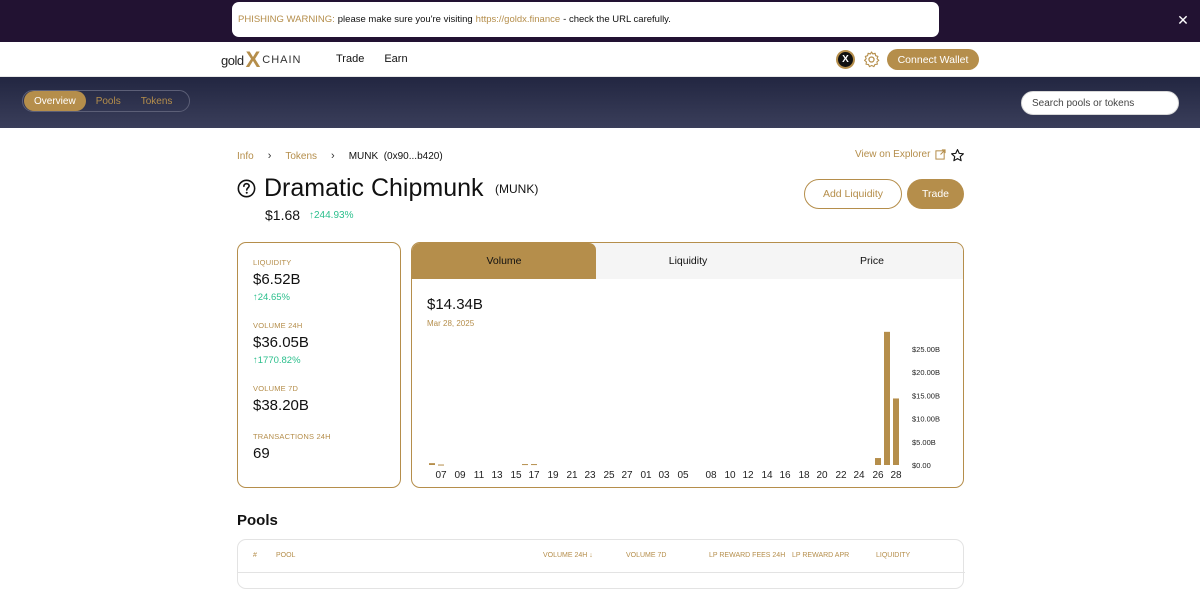 The width and height of the screenshot is (1200, 589). What do you see at coordinates (372, 59) in the screenshot?
I see `main-nav: Trade Earn` at bounding box center [372, 59].